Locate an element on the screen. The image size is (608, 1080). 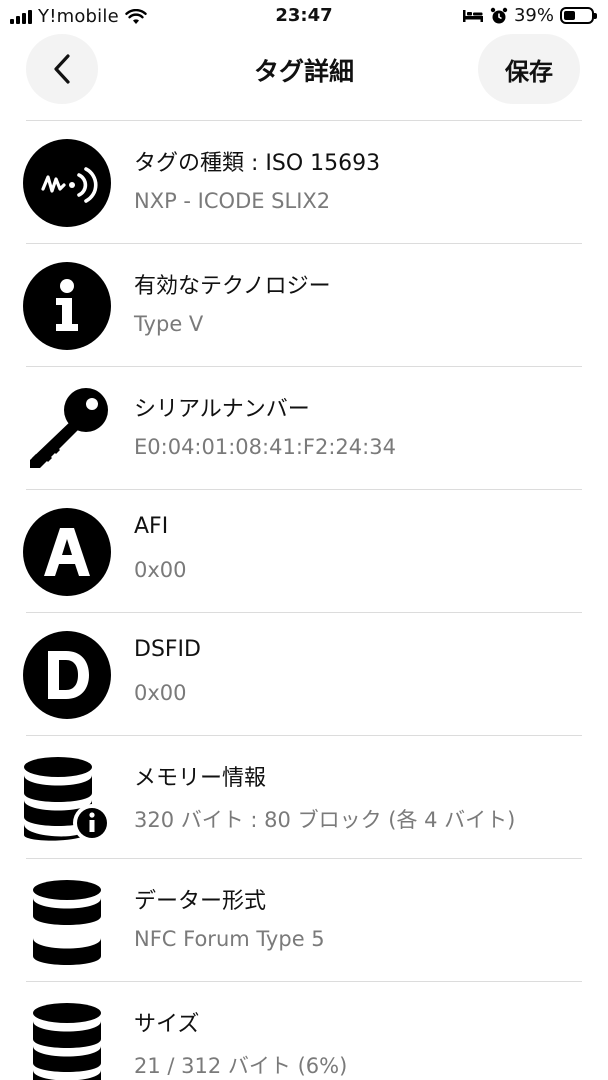
row-value: 21 / 312 バイト (6%) is located at coordinates (241, 1066).